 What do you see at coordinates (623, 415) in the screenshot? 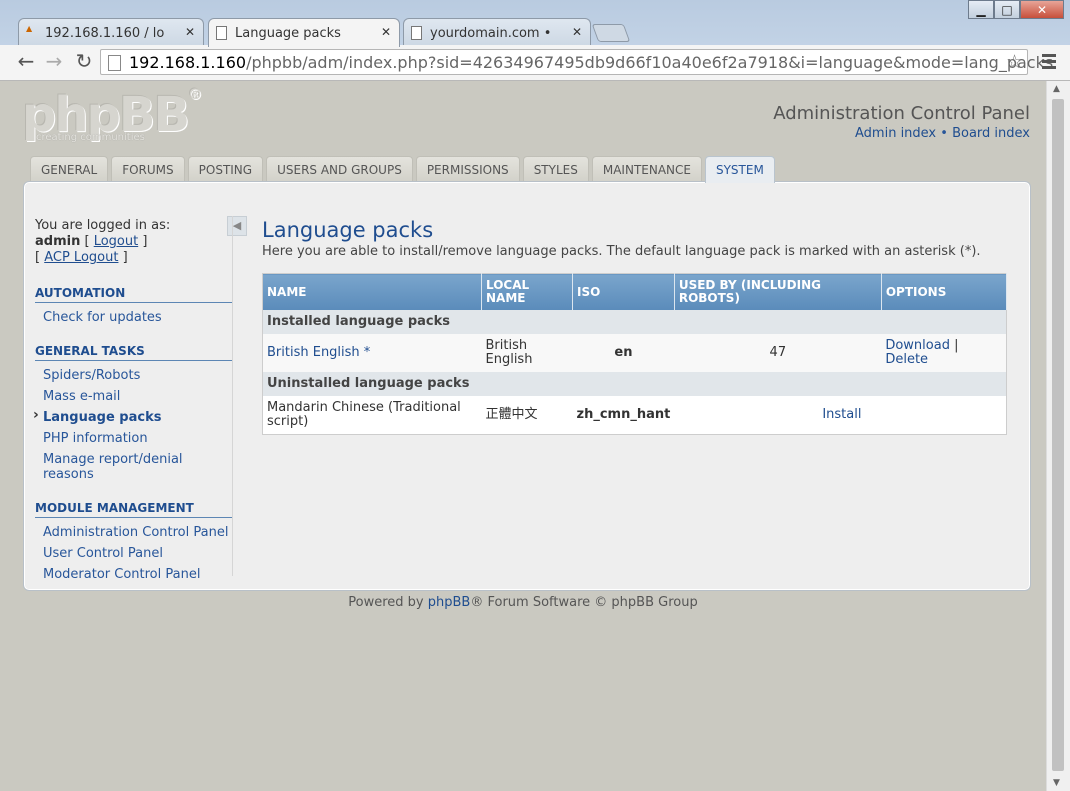
I see `lang-iso: zh_cmn_hant` at bounding box center [623, 415].